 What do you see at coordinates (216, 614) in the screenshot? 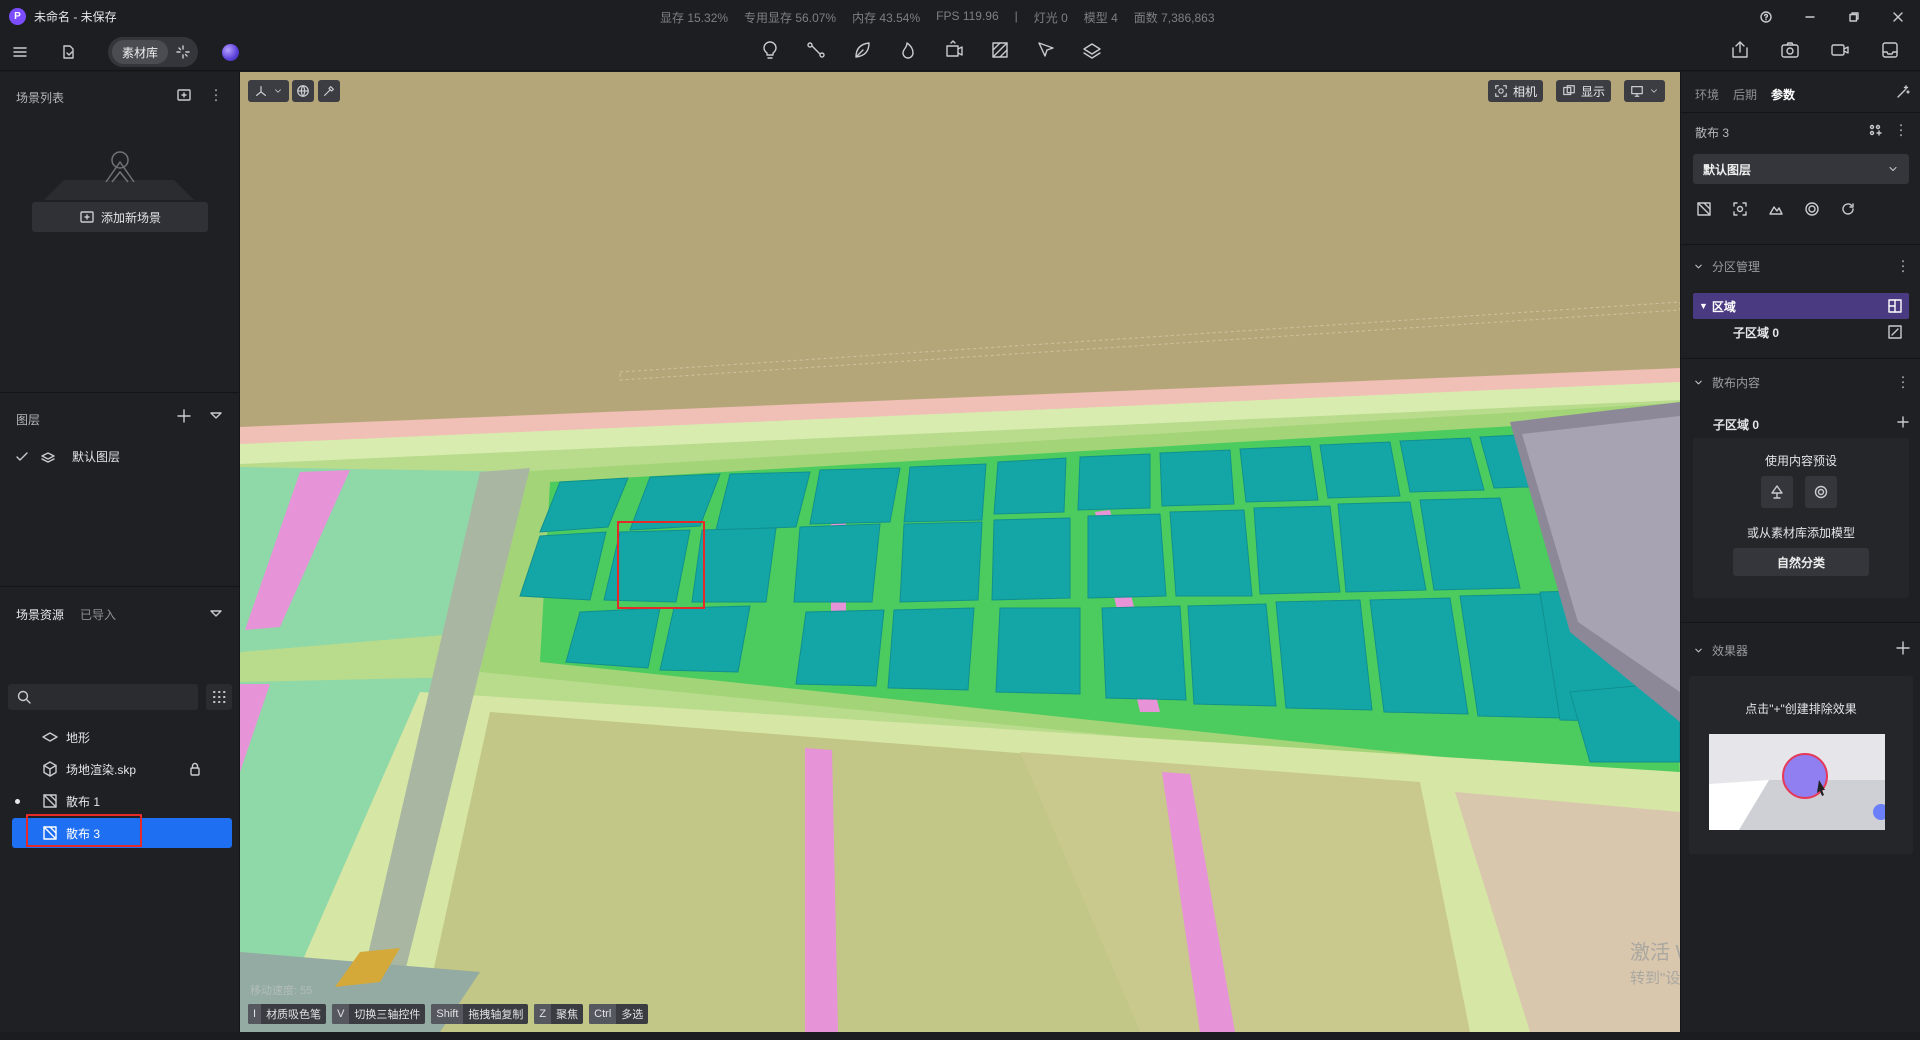
I see `resources-collapse-icon` at bounding box center [216, 614].